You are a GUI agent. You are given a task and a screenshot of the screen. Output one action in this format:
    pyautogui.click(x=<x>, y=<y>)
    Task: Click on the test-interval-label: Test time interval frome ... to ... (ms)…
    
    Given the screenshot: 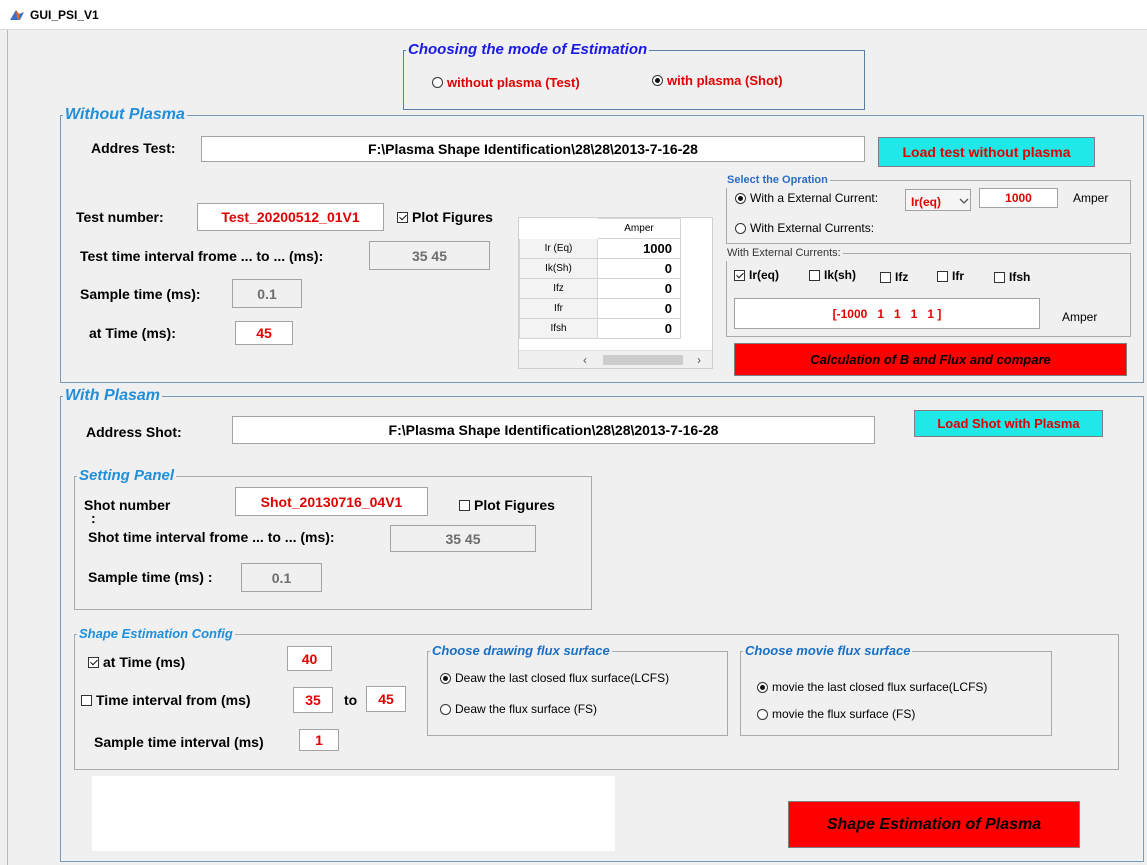 What is the action you would take?
    pyautogui.click(x=202, y=256)
    